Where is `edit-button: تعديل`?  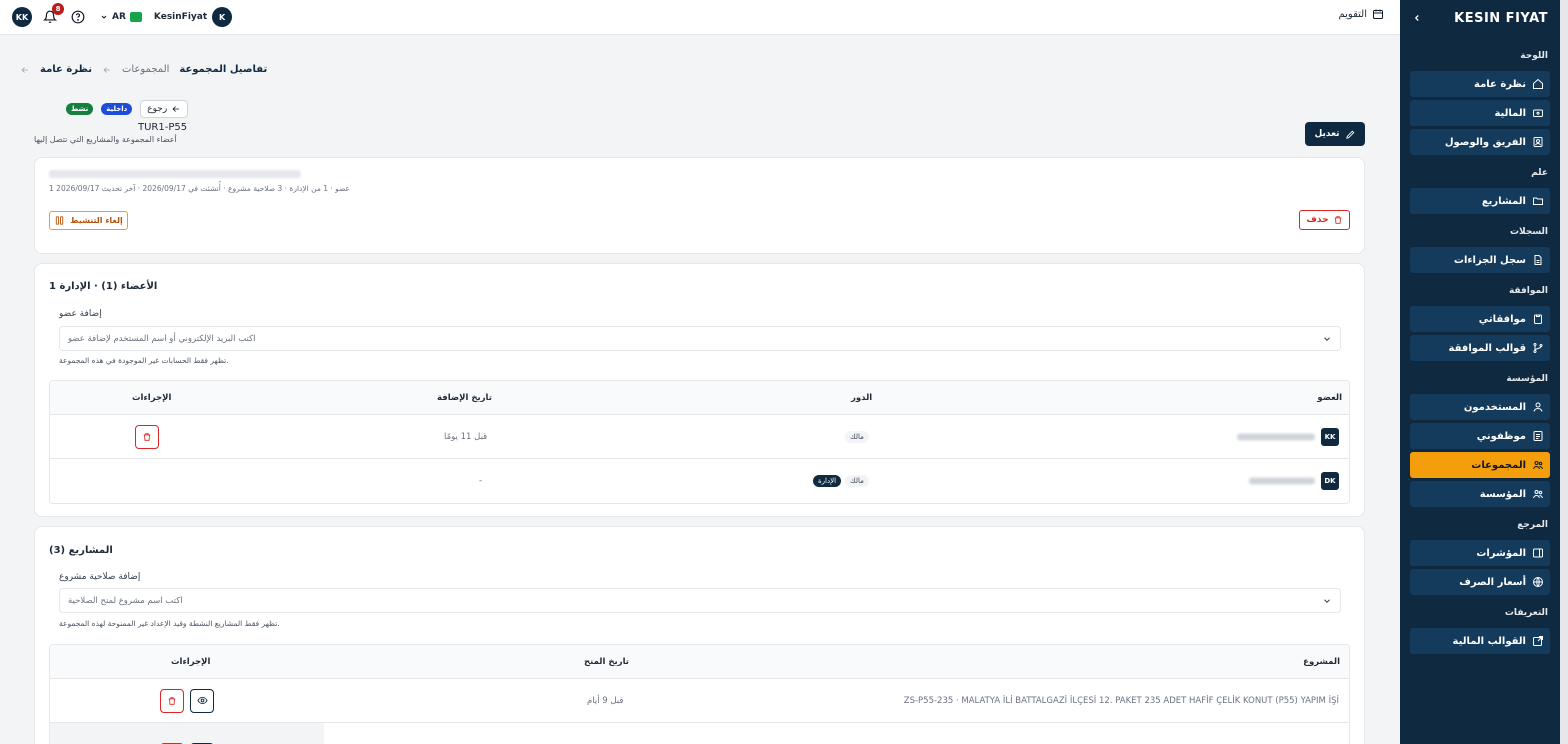
edit-button: تعديل is located at coordinates (1335, 134).